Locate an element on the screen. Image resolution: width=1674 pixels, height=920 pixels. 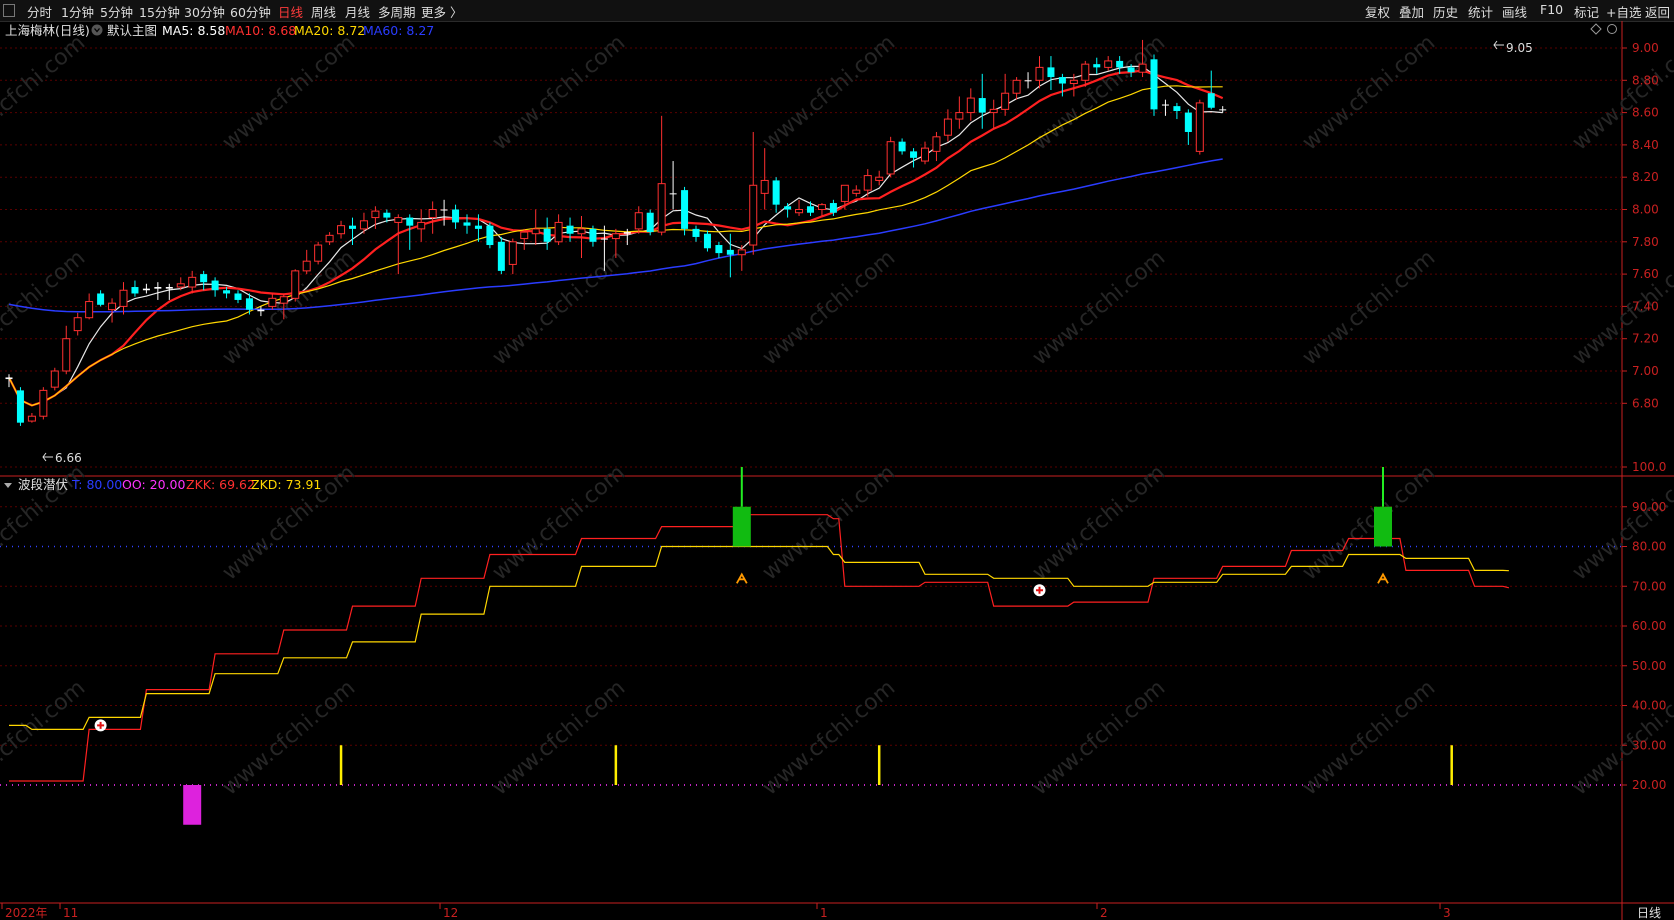
statistics-button: 统计 is located at coordinates (1480, 11).